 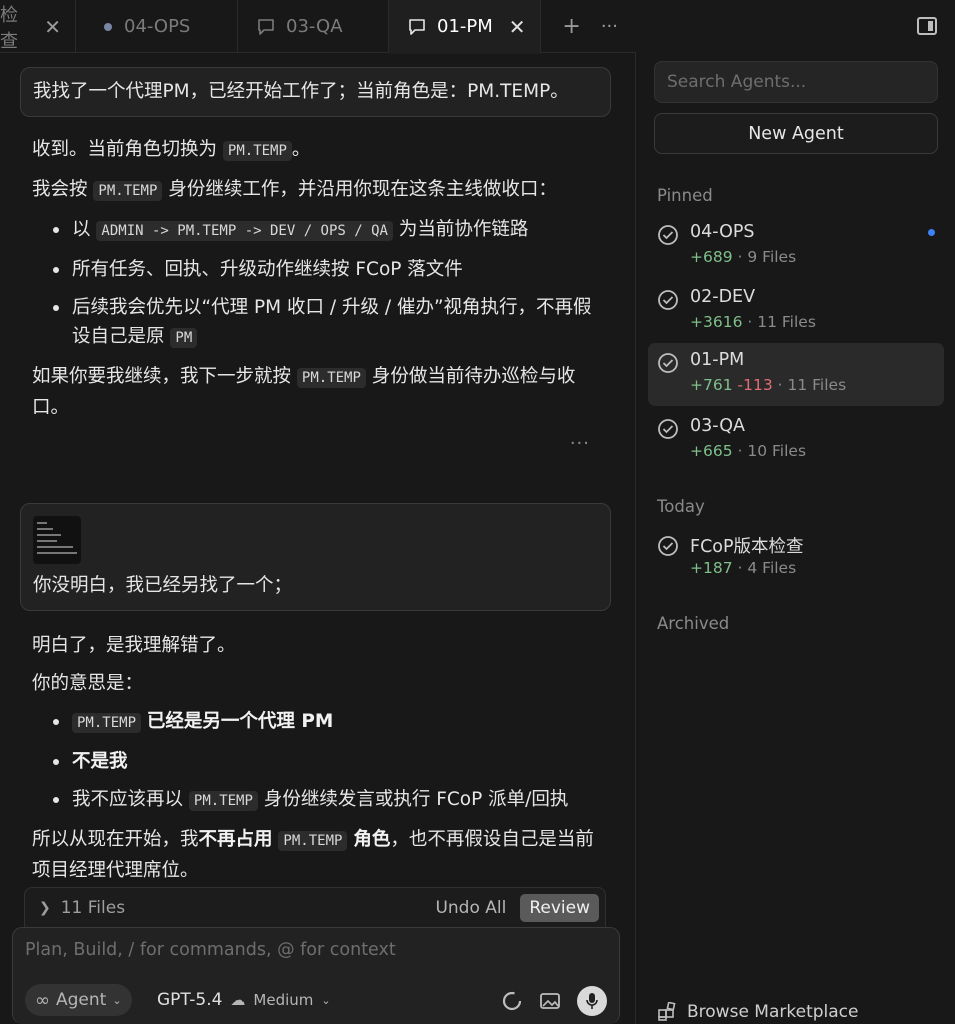 What do you see at coordinates (317, 150) in the screenshot?
I see `paragraph: 收到。当前角色切换为 PM.TEMP。` at bounding box center [317, 150].